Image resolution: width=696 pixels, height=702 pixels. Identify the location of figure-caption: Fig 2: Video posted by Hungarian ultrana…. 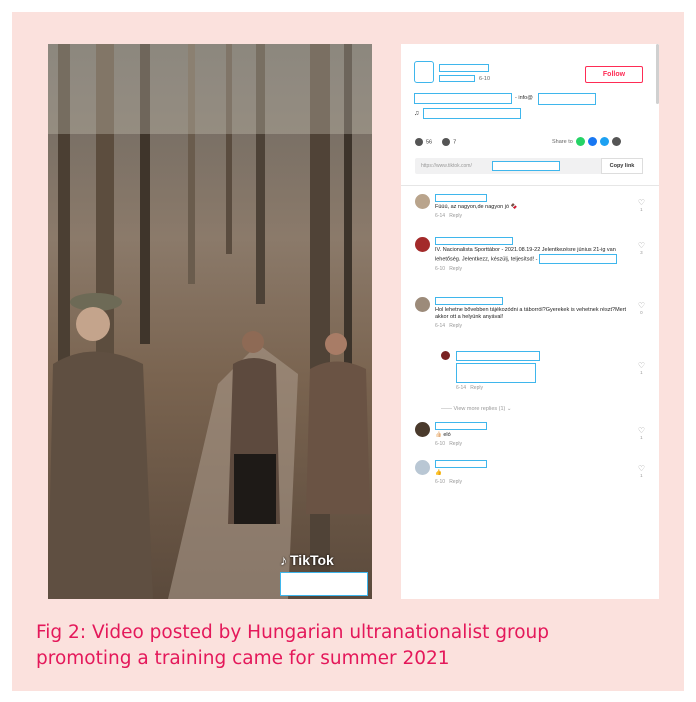
(346, 646).